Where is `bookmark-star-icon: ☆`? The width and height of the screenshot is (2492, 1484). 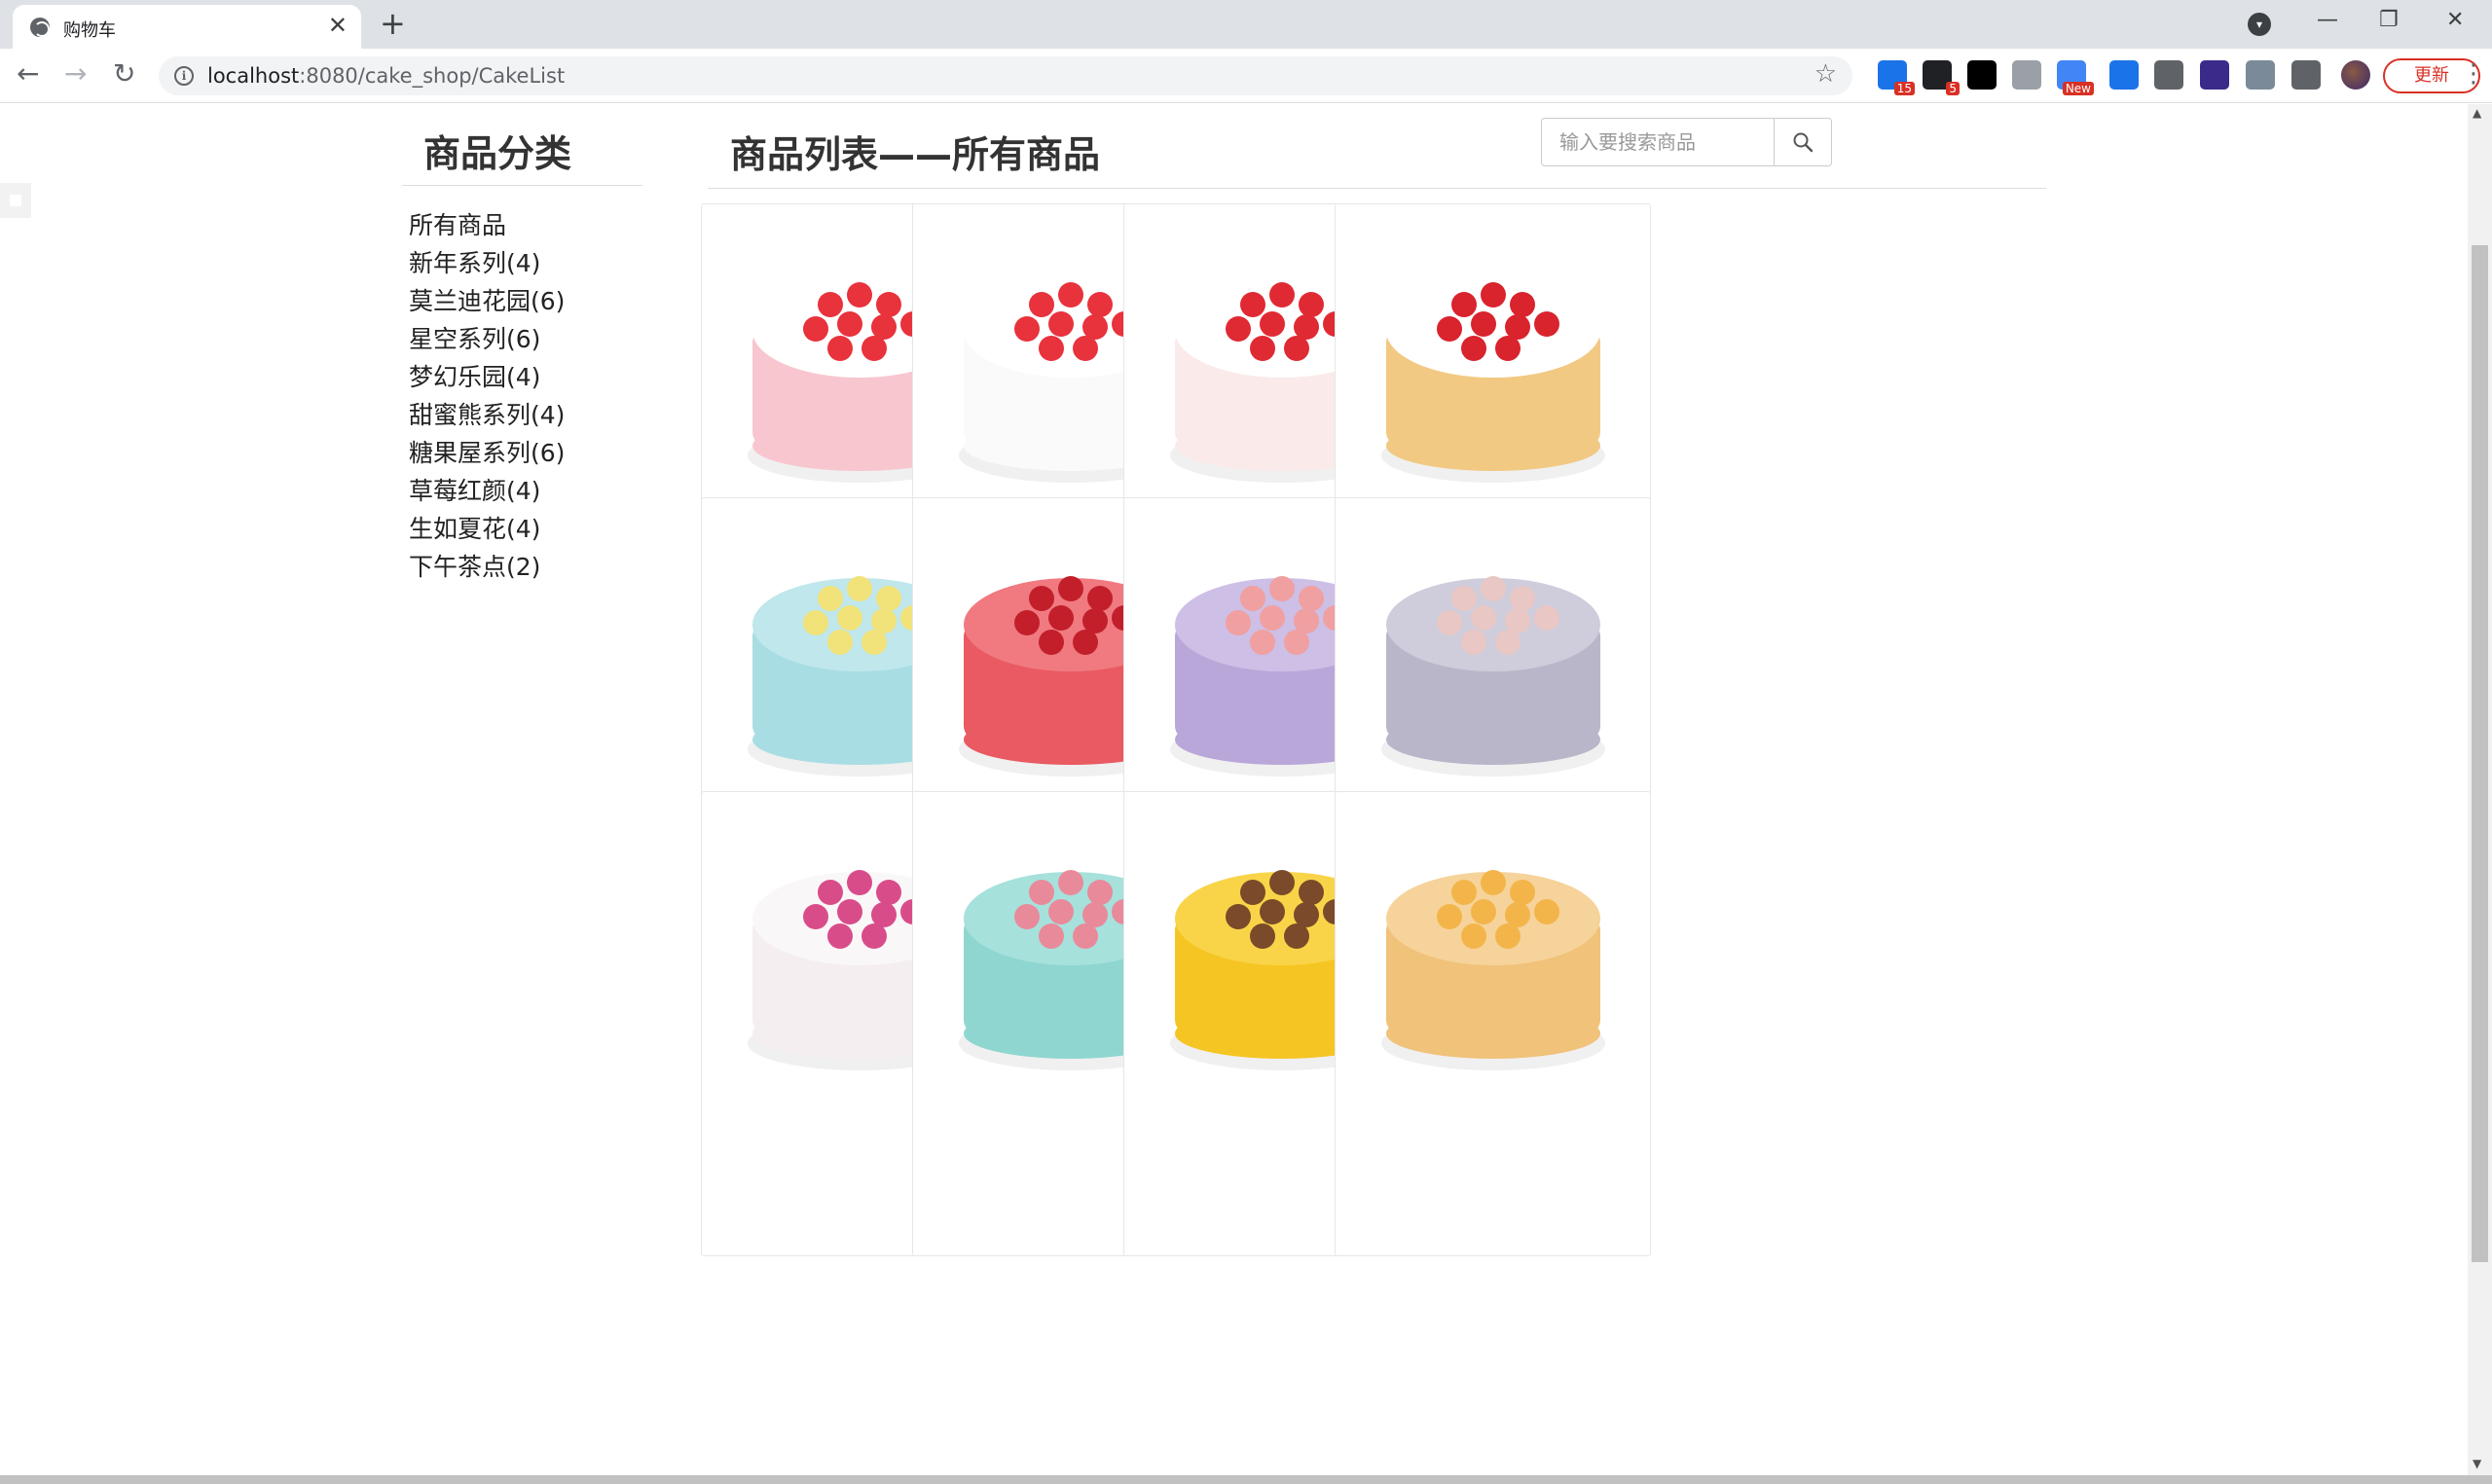 bookmark-star-icon: ☆ is located at coordinates (1825, 74).